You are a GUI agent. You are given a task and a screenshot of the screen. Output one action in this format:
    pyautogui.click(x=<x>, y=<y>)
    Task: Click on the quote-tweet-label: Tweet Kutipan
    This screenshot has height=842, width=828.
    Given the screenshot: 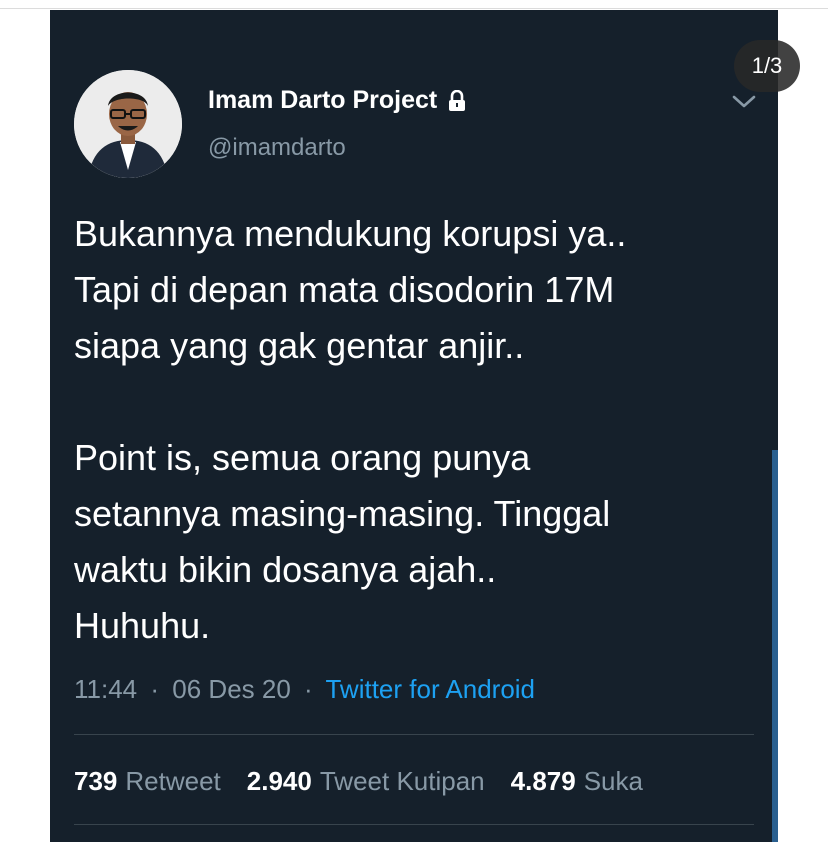 What is the action you would take?
    pyautogui.click(x=402, y=781)
    